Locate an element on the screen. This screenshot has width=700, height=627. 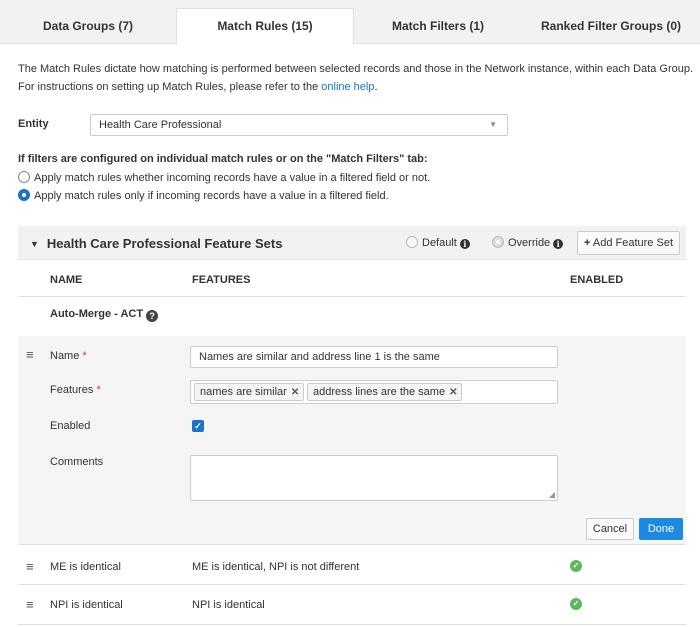
mode-default: Default i is located at coordinates (438, 242).